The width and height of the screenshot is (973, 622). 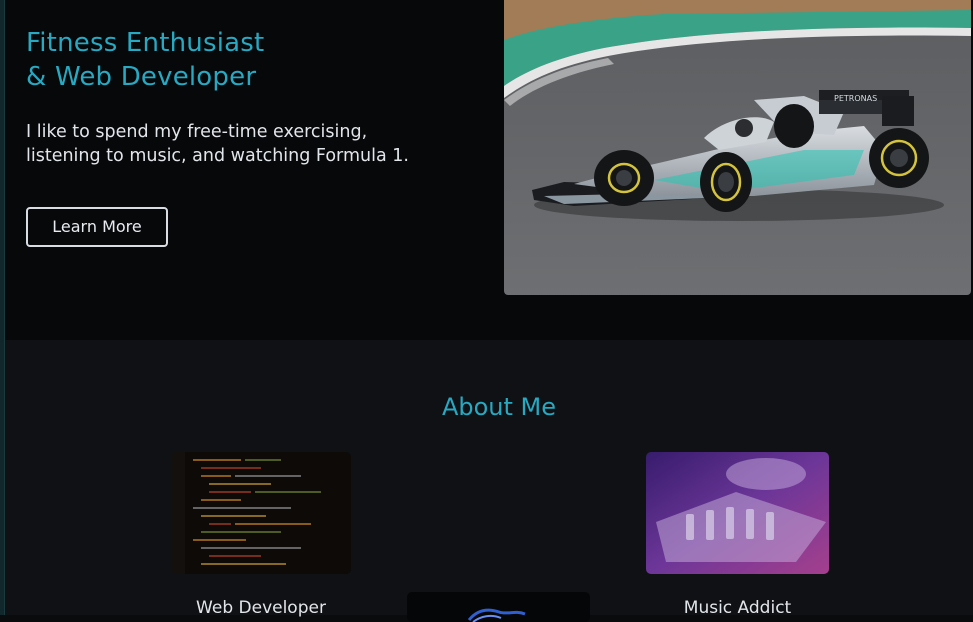 I want to click on web-developer-image, so click(x=261, y=513).